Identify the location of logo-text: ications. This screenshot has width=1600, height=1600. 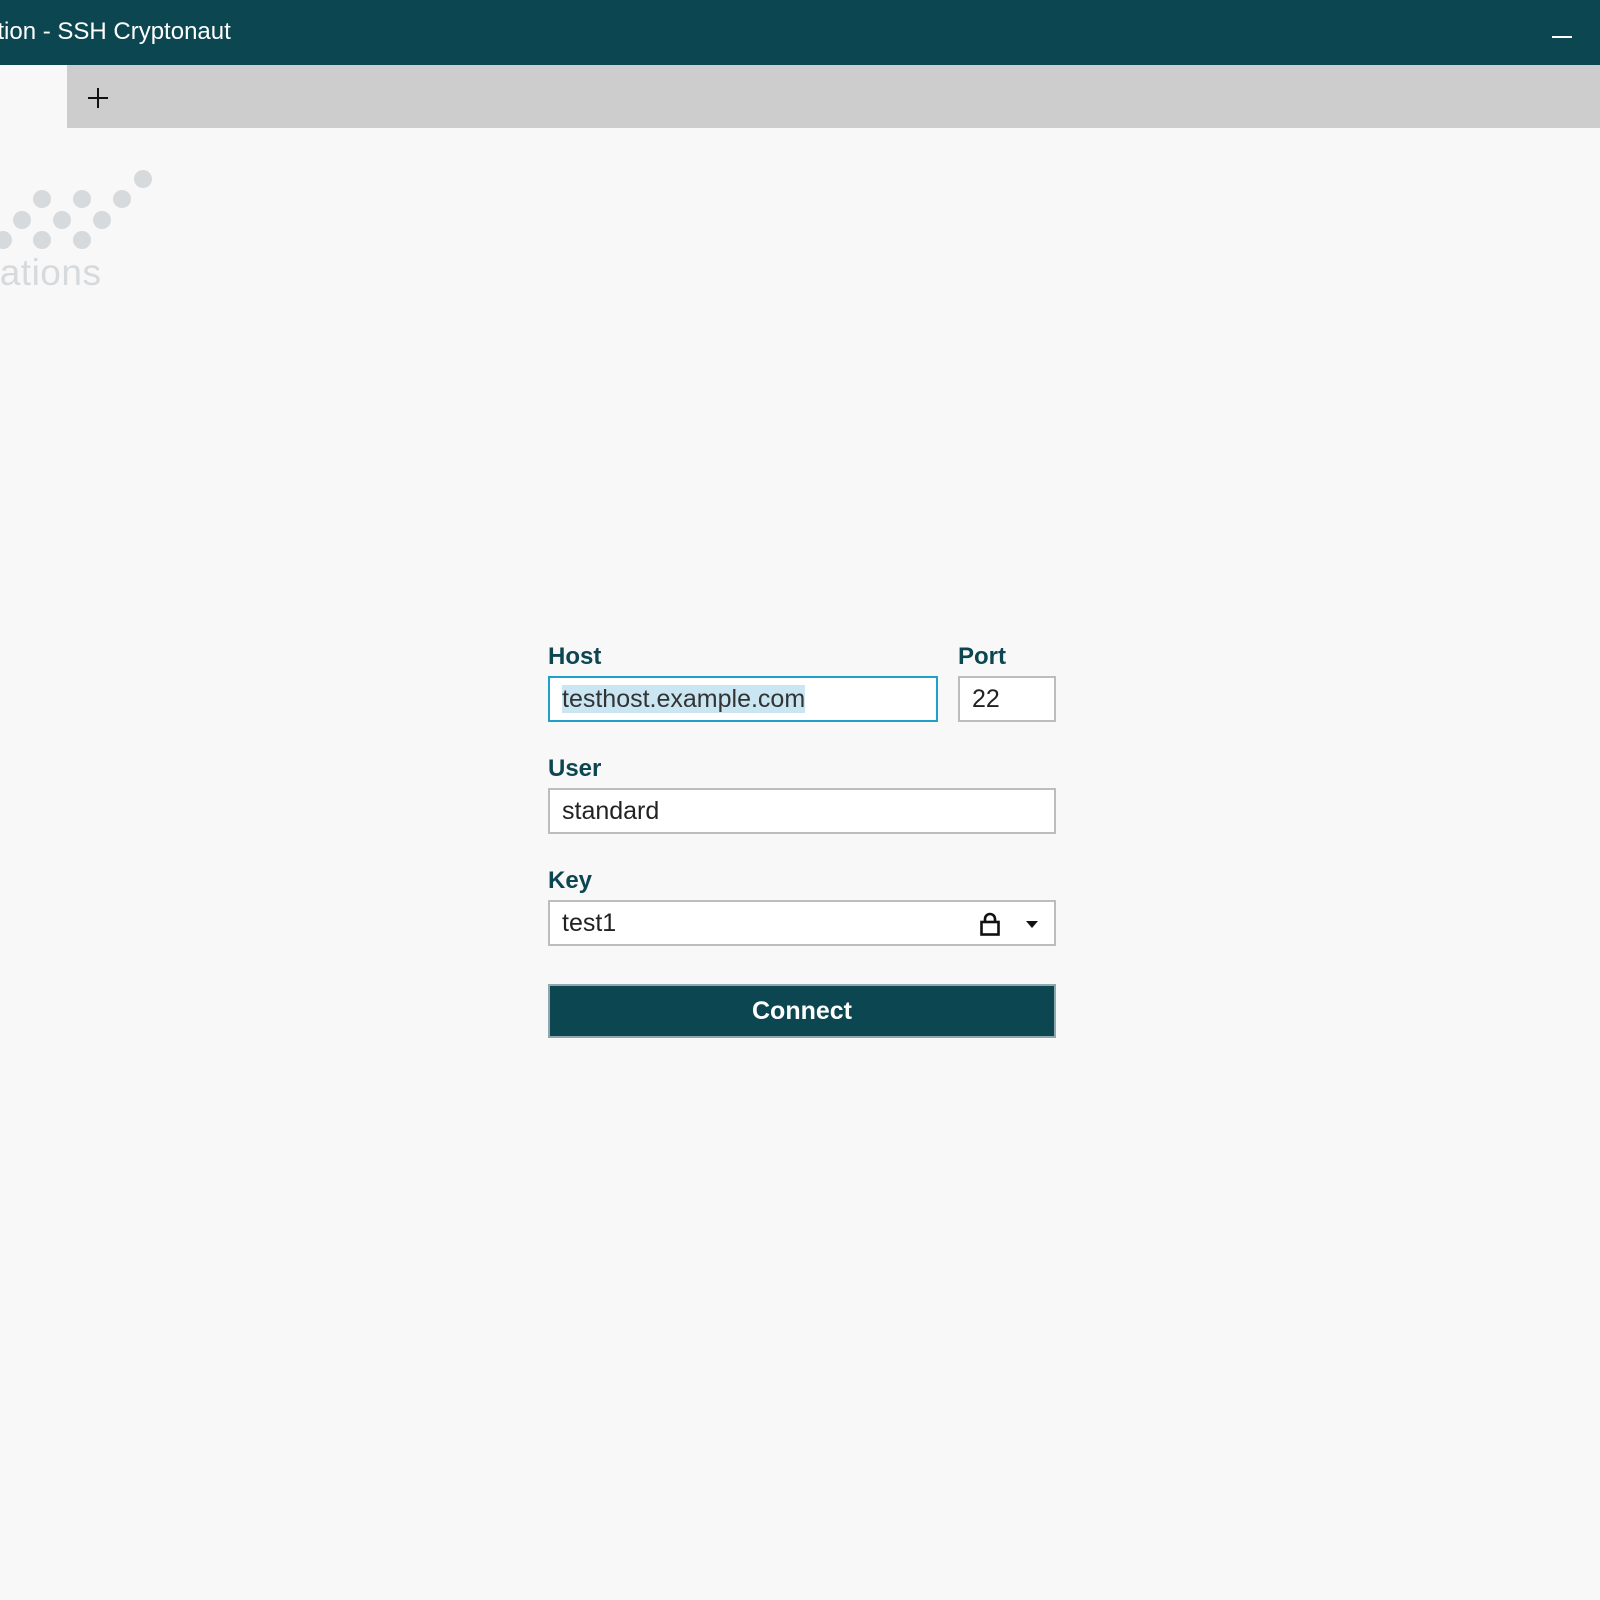
(51, 272).